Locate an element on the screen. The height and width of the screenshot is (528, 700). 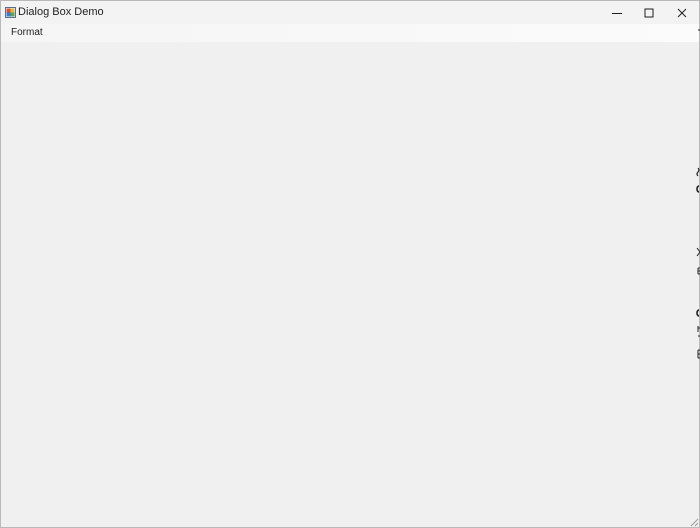
minimize-button is located at coordinates (617, 12).